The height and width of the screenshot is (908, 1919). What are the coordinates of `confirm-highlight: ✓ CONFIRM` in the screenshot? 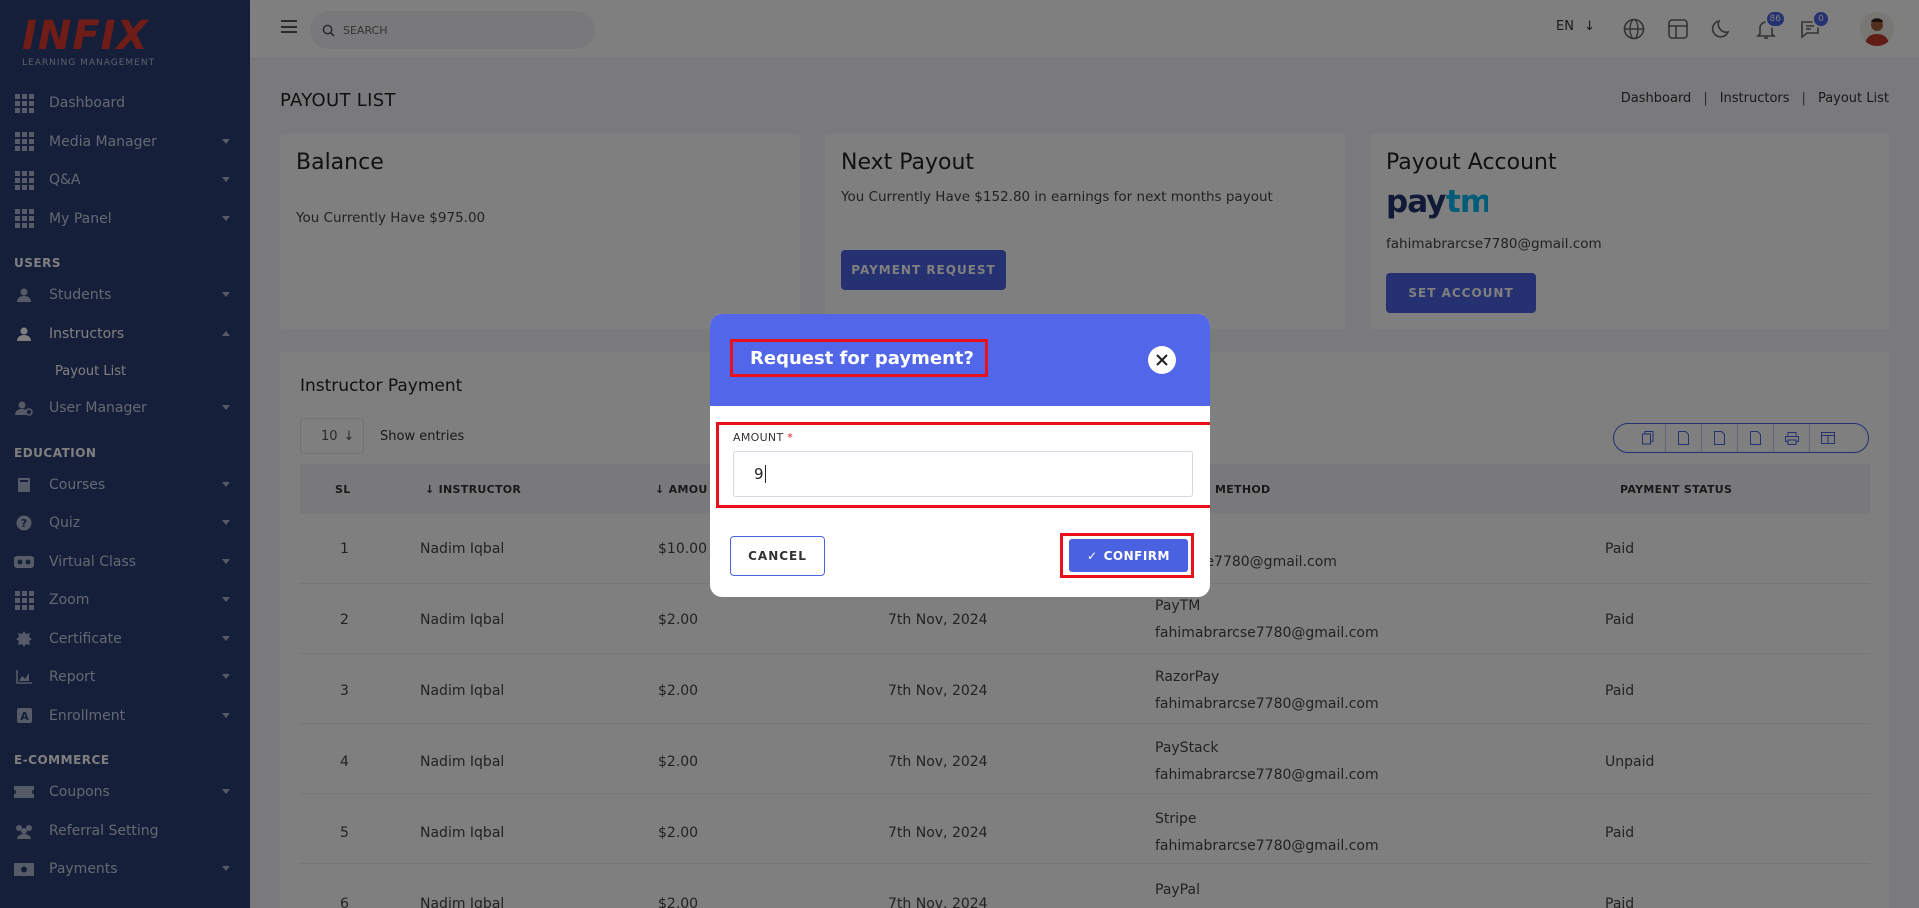 It's located at (1127, 555).